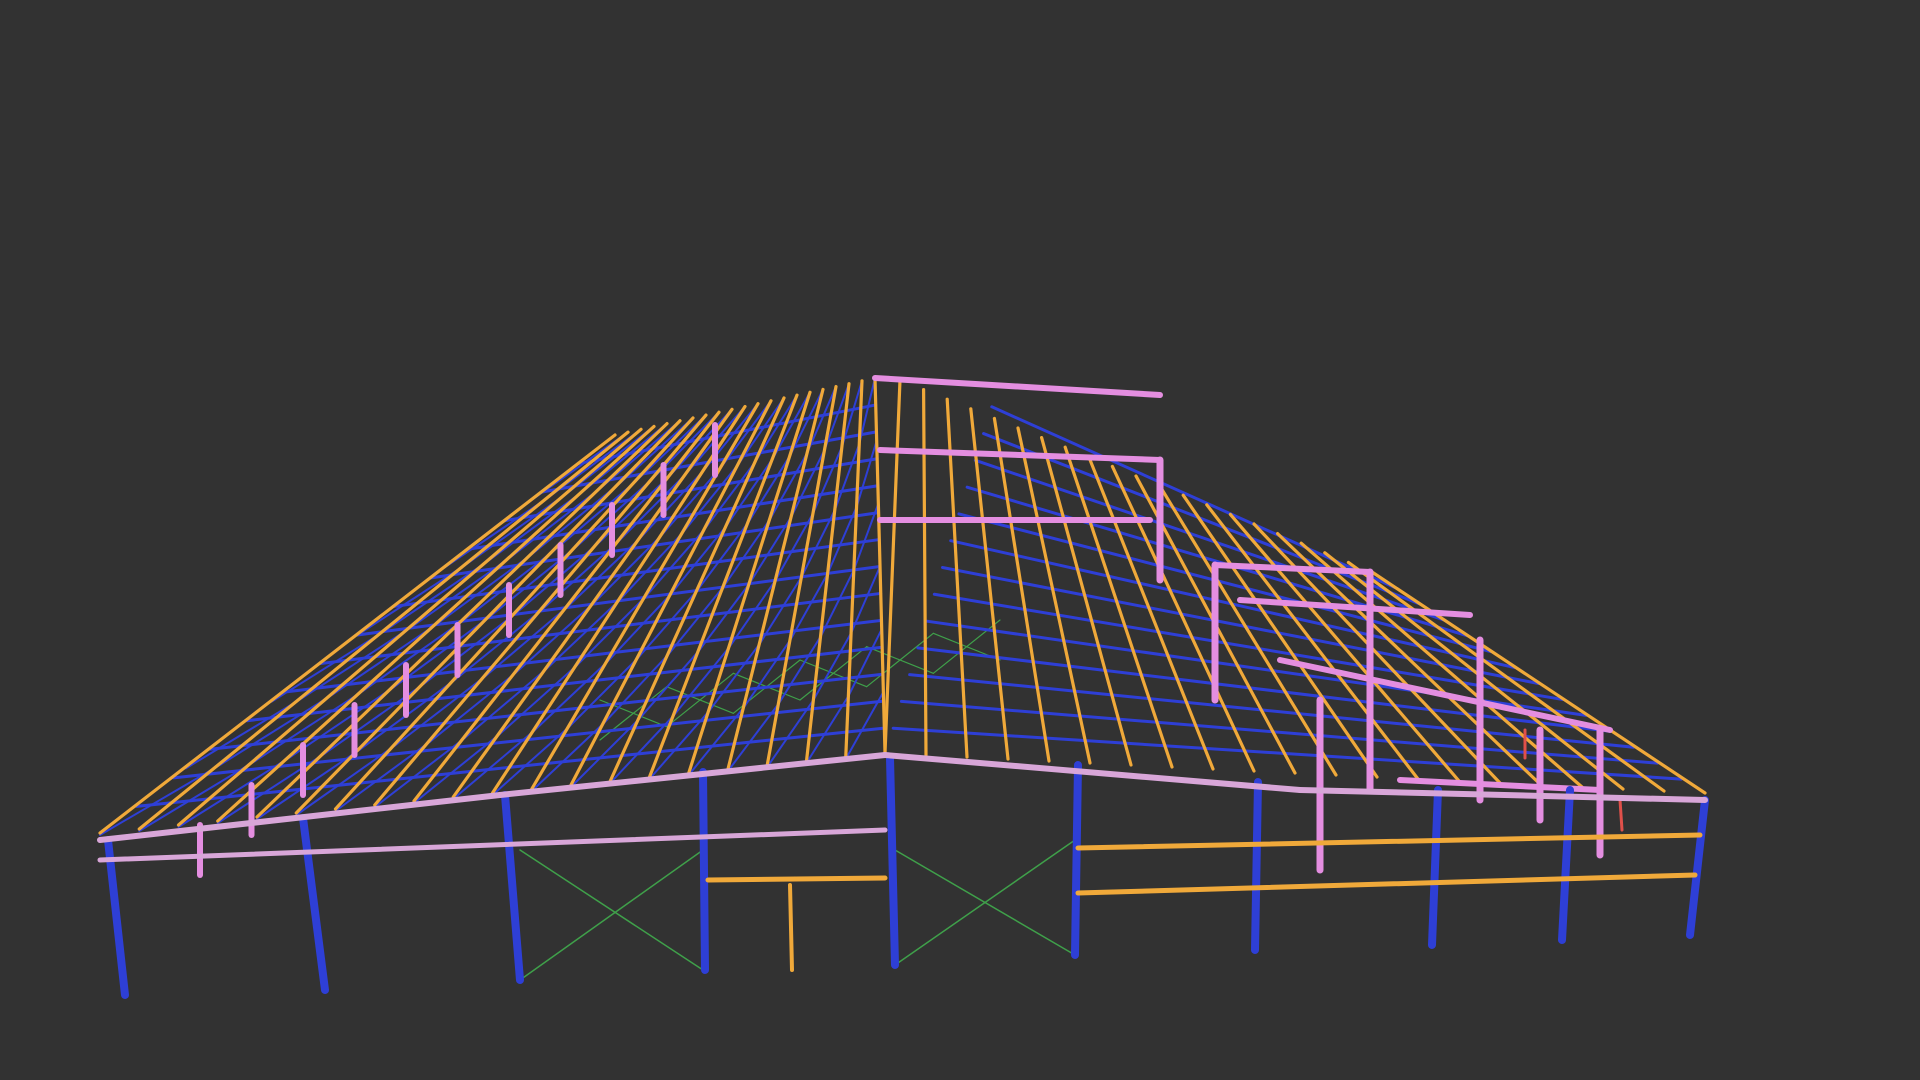 Image resolution: width=1920 pixels, height=1080 pixels. I want to click on blue-rafter, so click(1225, 583).